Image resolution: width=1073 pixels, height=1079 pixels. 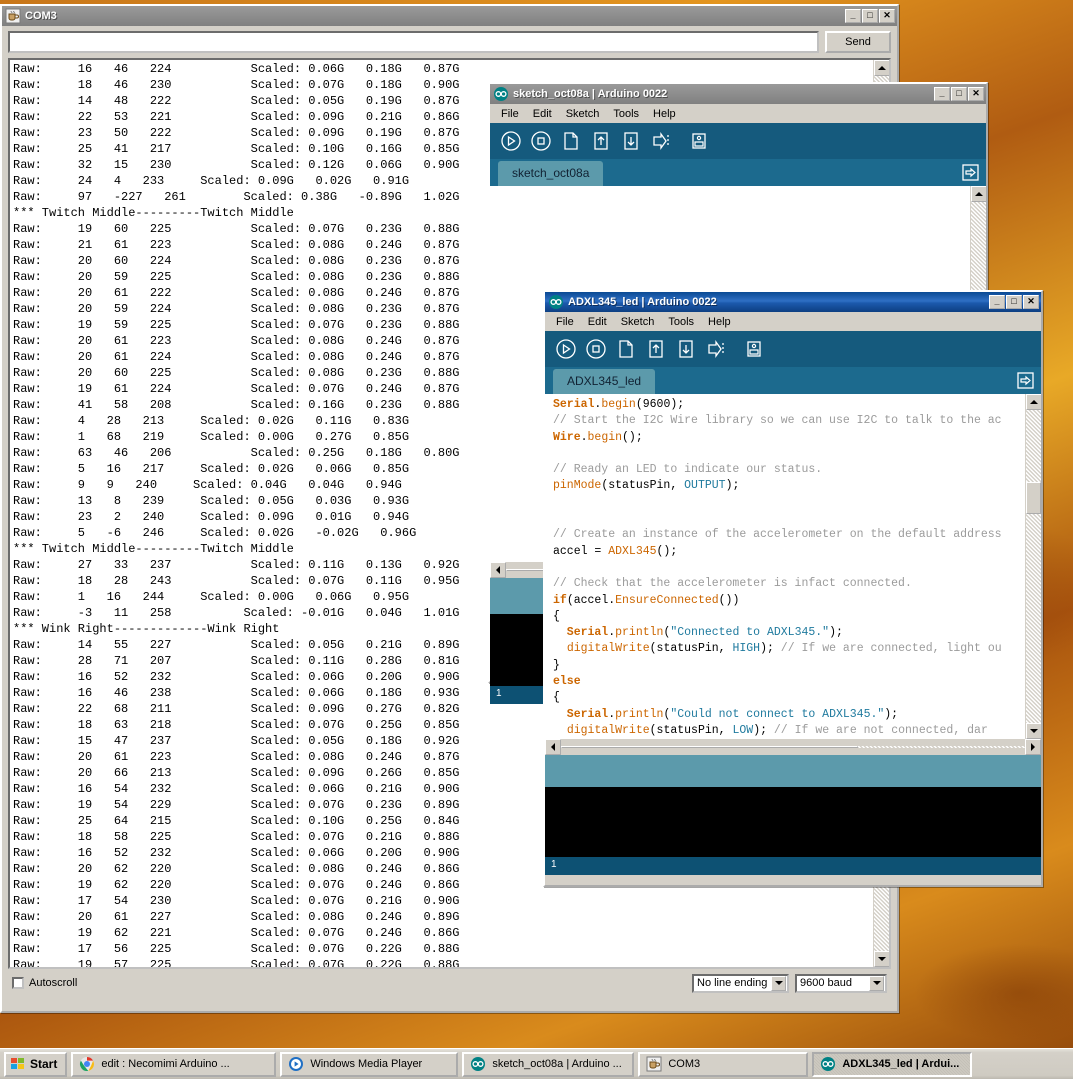 What do you see at coordinates (369, 1064) in the screenshot?
I see `taskbar-item-wmp: Windows Media Player` at bounding box center [369, 1064].